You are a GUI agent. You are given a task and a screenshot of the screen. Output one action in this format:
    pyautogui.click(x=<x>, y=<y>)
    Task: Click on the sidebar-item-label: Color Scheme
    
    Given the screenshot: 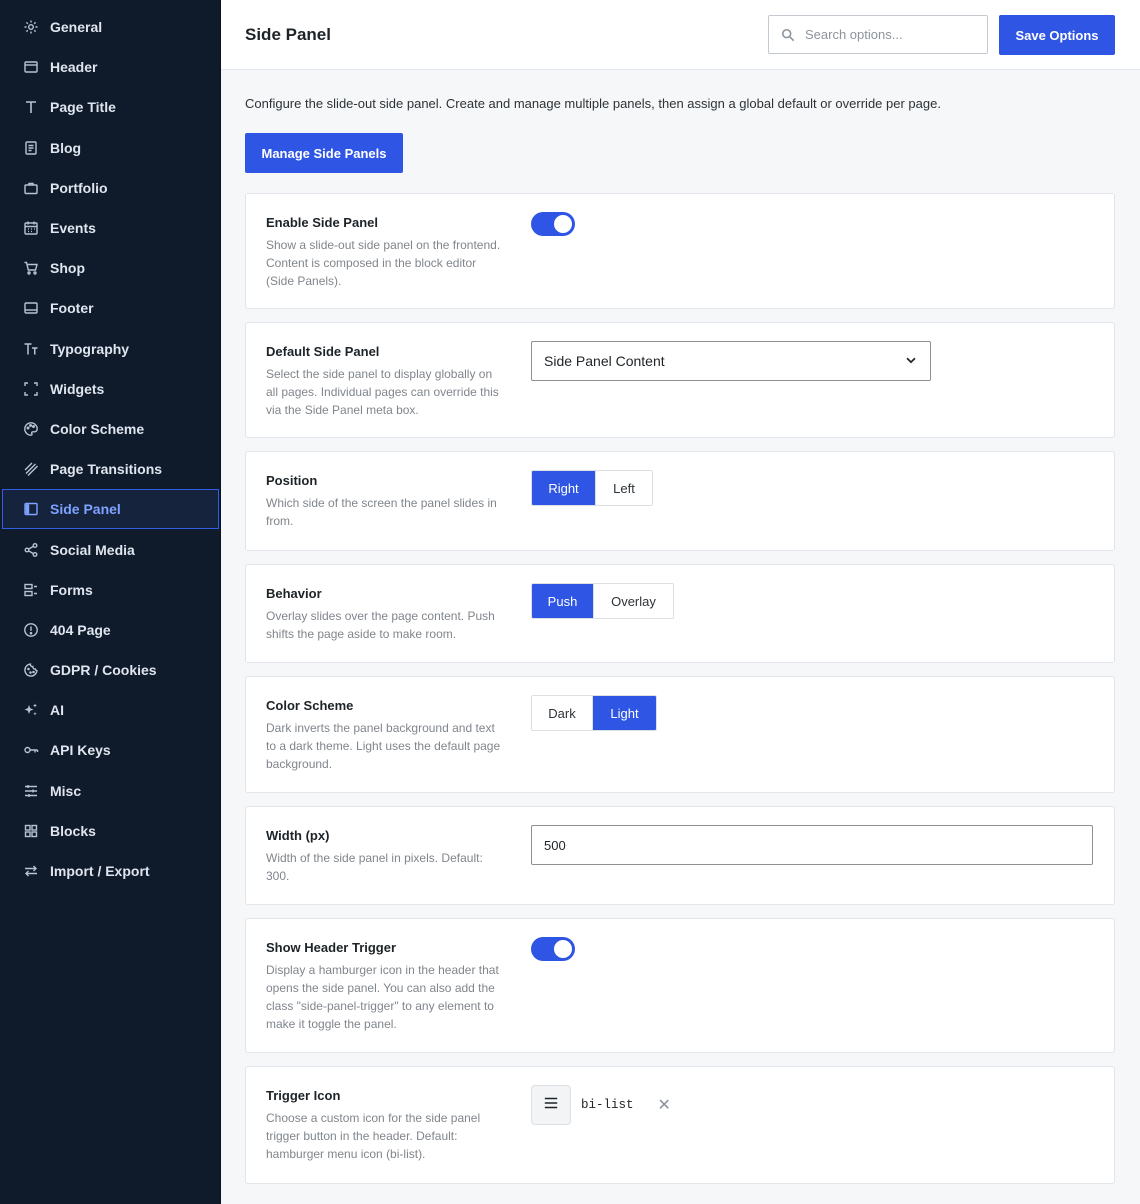 What is the action you would take?
    pyautogui.click(x=97, y=428)
    